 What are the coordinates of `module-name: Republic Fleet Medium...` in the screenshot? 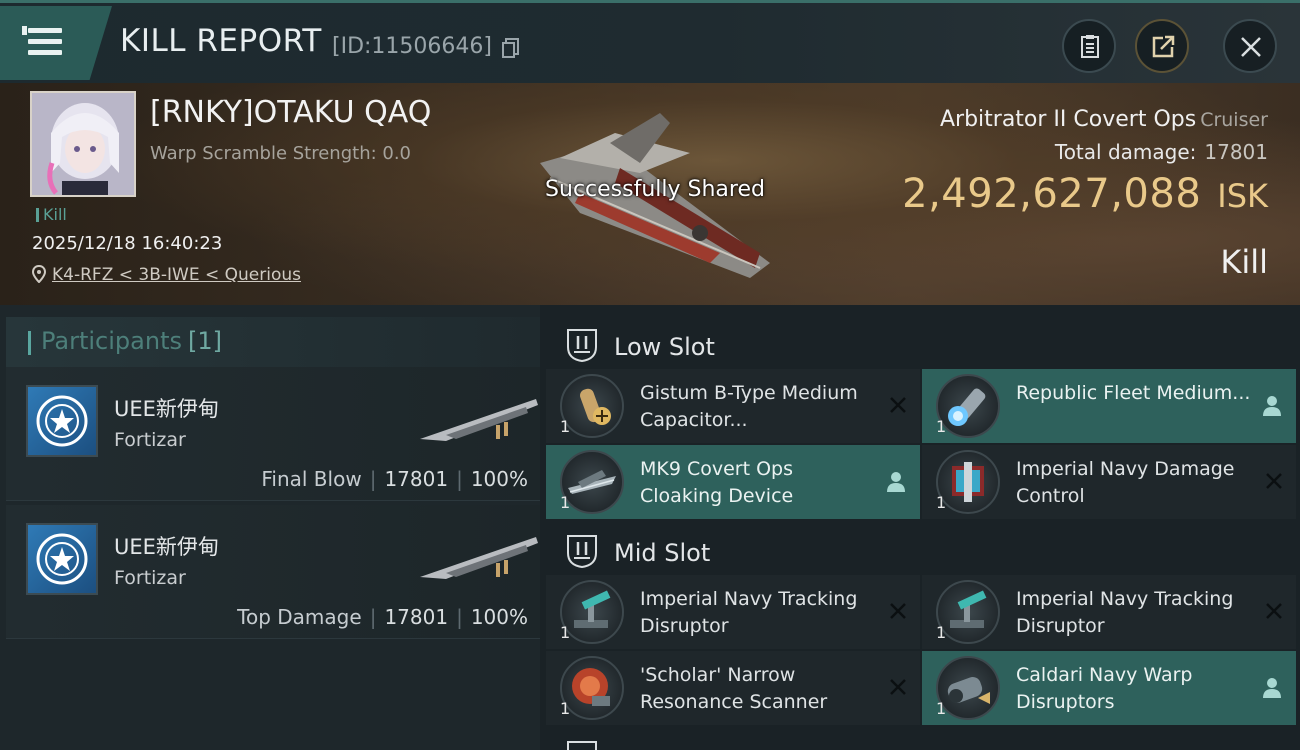 It's located at (1133, 393).